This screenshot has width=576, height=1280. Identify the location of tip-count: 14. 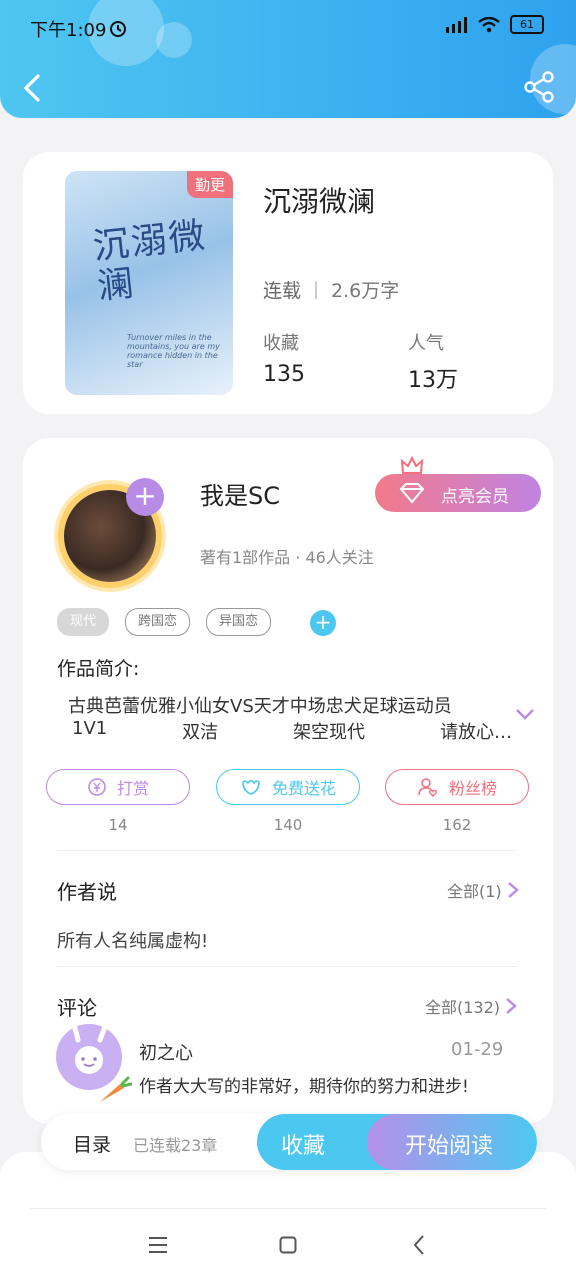
(118, 825).